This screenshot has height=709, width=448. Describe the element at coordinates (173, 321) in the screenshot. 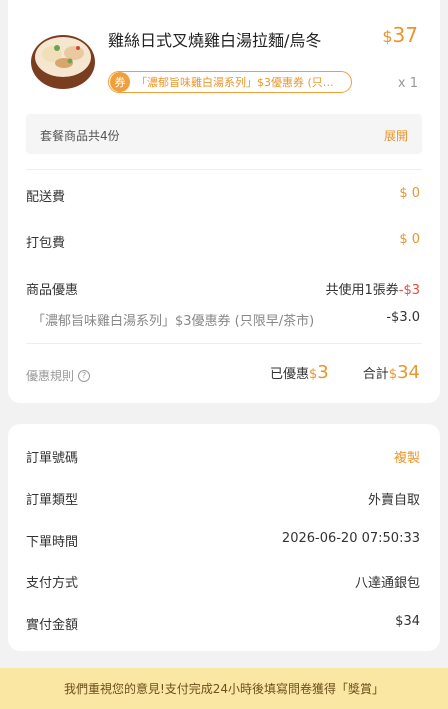

I see `applied-coupon-name: 「濃郁旨味雞白湯系列」$3優惠券 (只限早/茶市)` at that location.